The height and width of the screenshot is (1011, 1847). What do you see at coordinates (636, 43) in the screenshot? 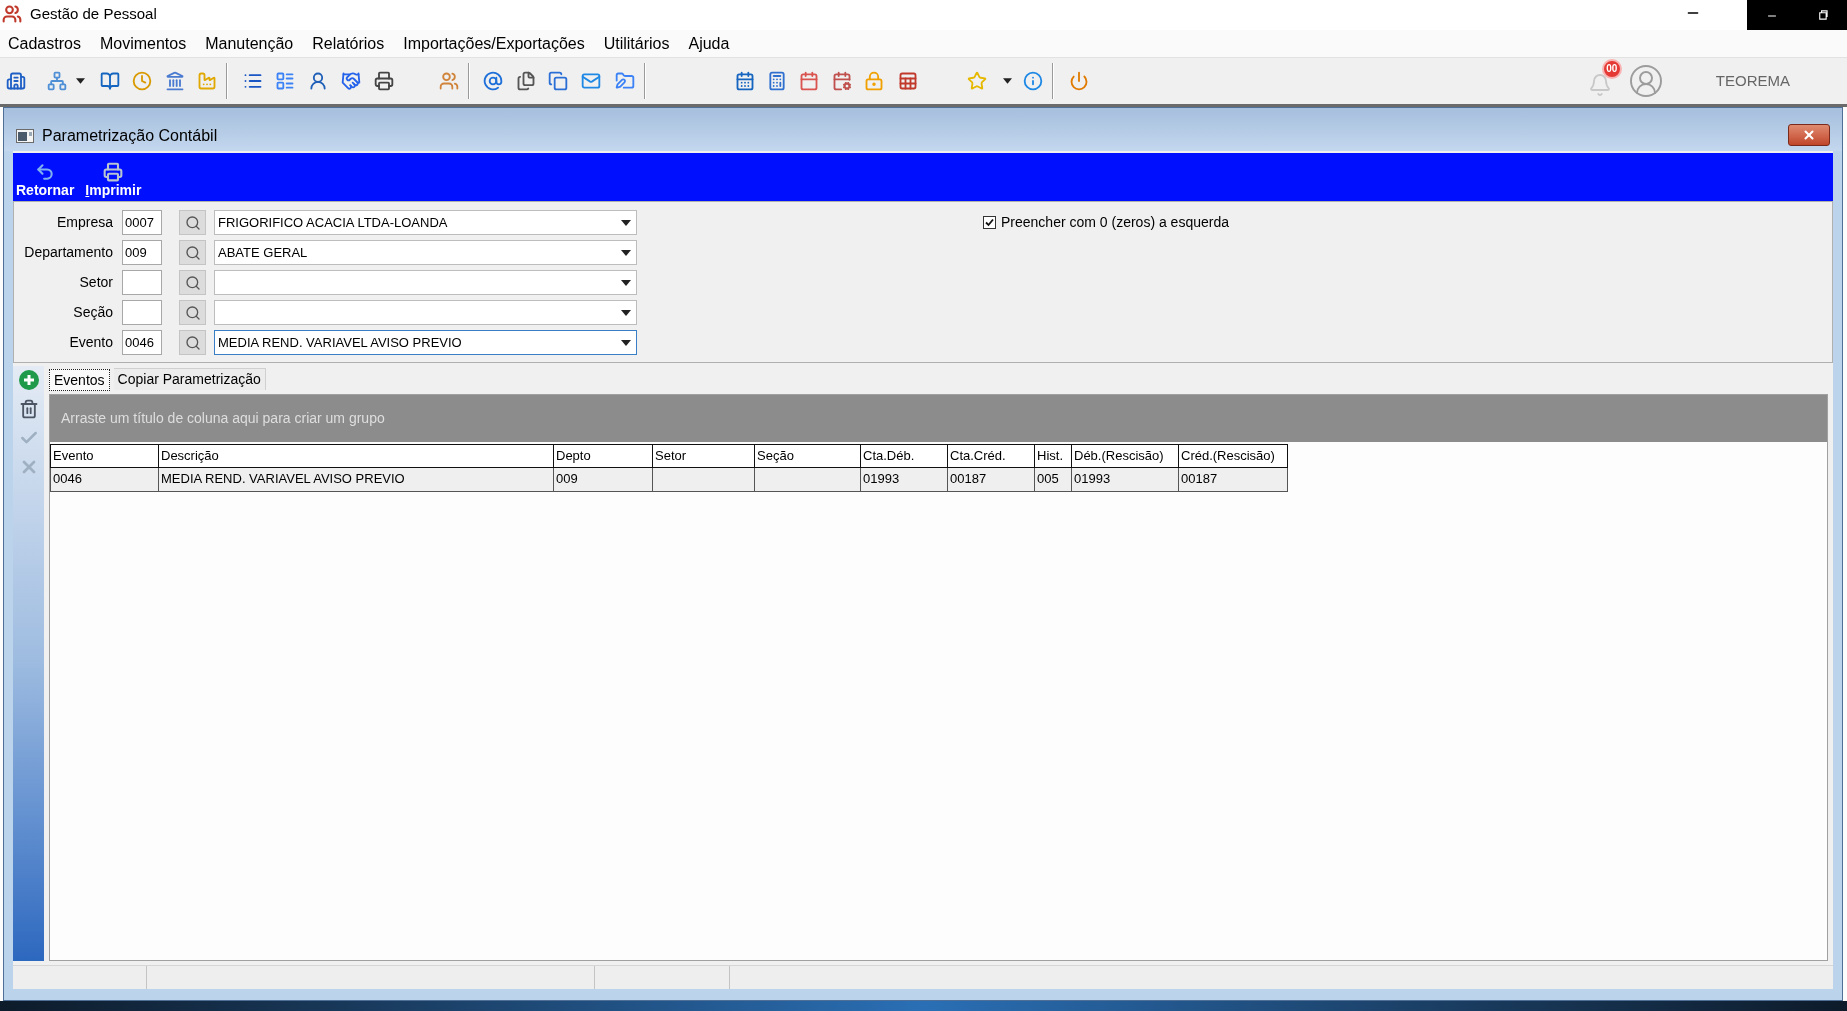
I see `menu-item: Utilitários` at bounding box center [636, 43].